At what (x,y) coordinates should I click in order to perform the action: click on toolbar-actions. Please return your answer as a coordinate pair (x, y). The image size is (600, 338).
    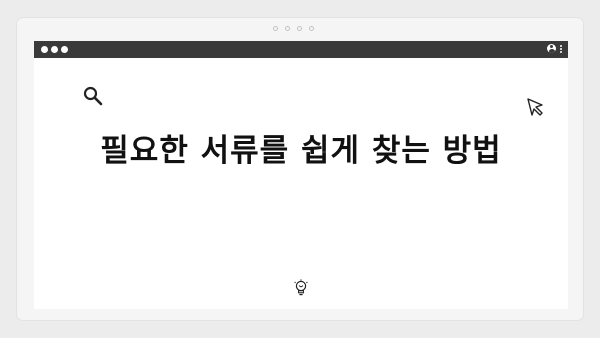
    Looking at the image, I should click on (554, 48).